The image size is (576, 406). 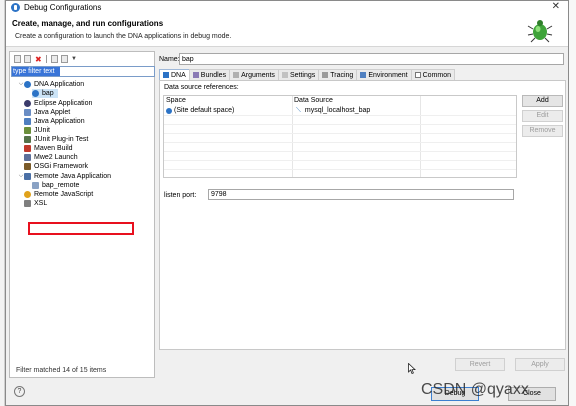 I want to click on config-name-input, so click(x=371, y=59).